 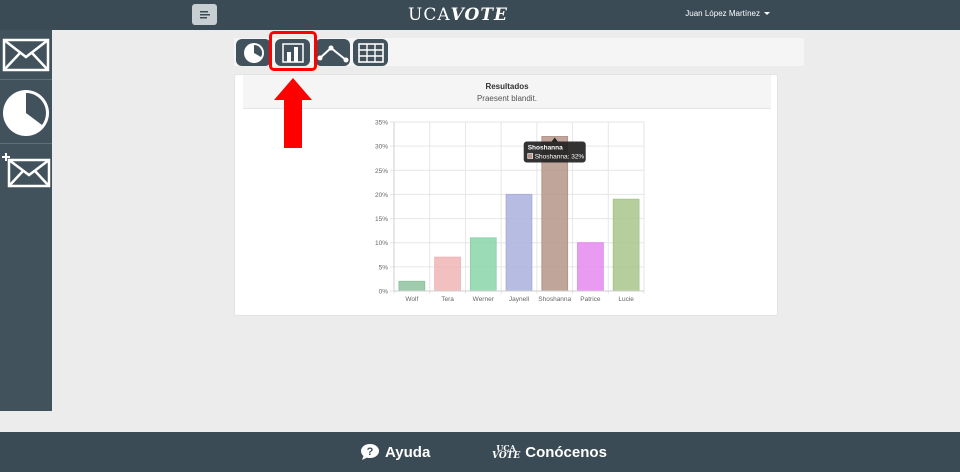 I want to click on sidebar-item-results, so click(x=26, y=113).